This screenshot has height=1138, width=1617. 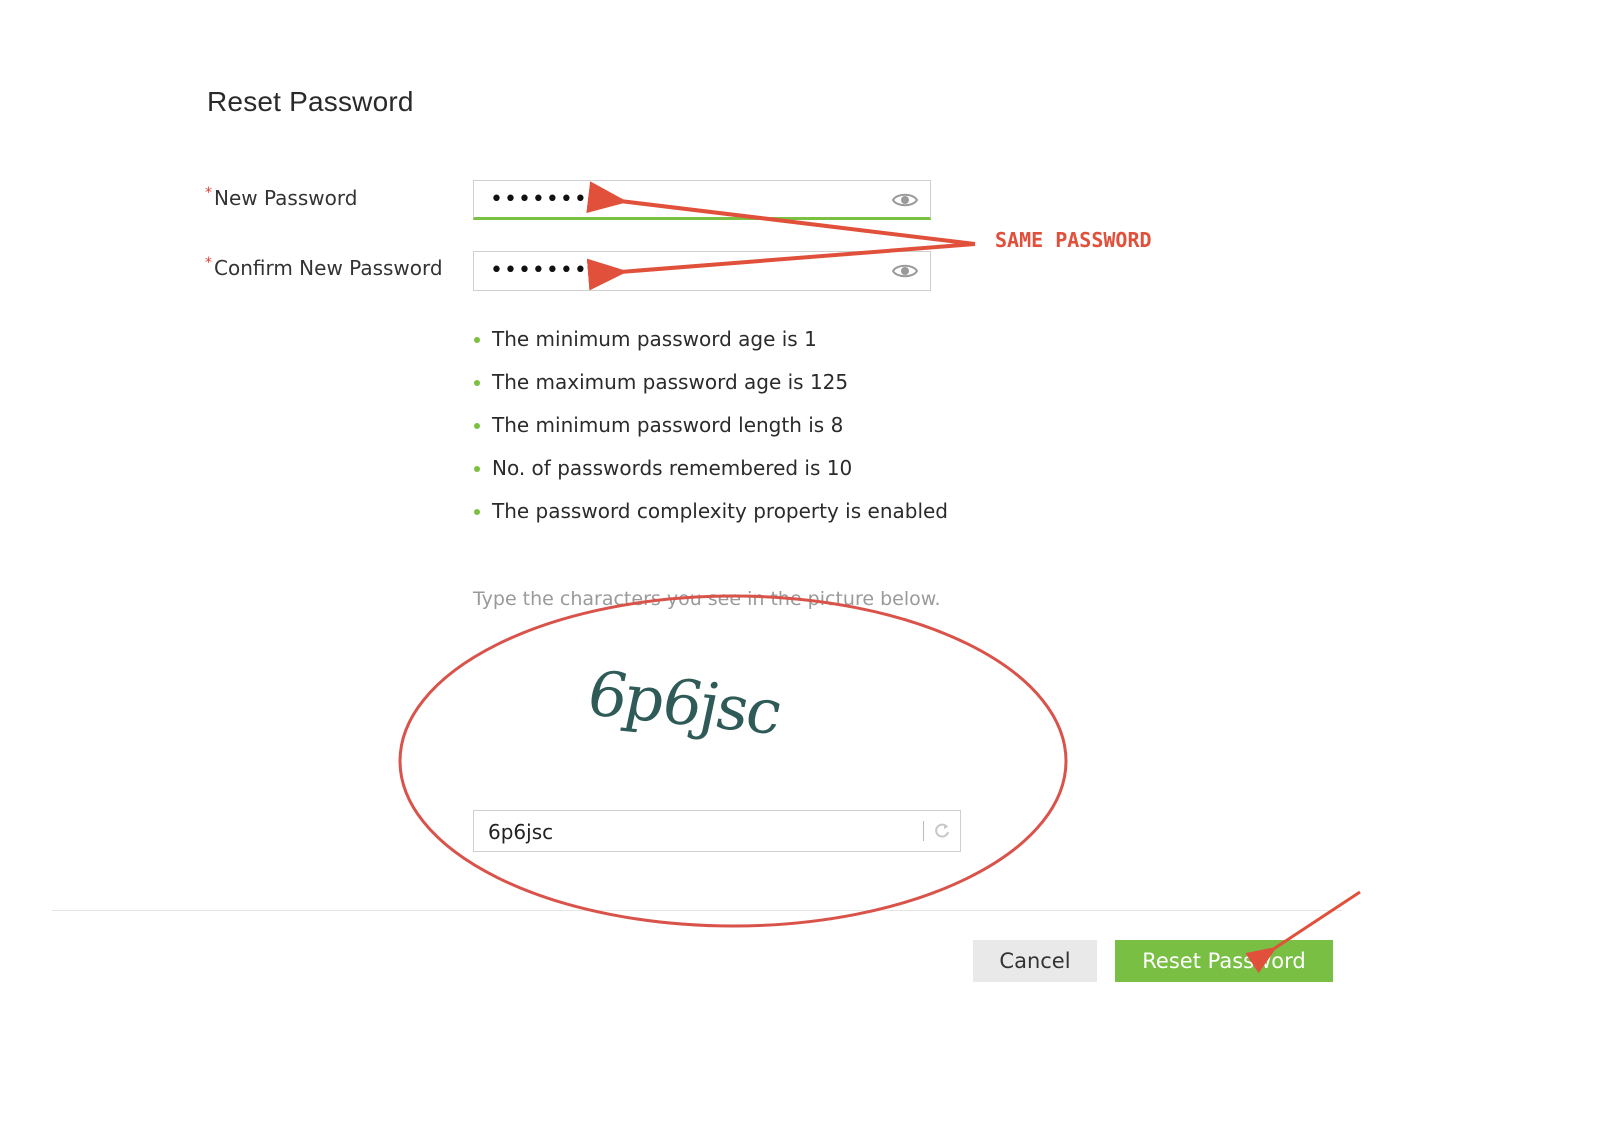 I want to click on new-password-label: * New Password, so click(x=281, y=197).